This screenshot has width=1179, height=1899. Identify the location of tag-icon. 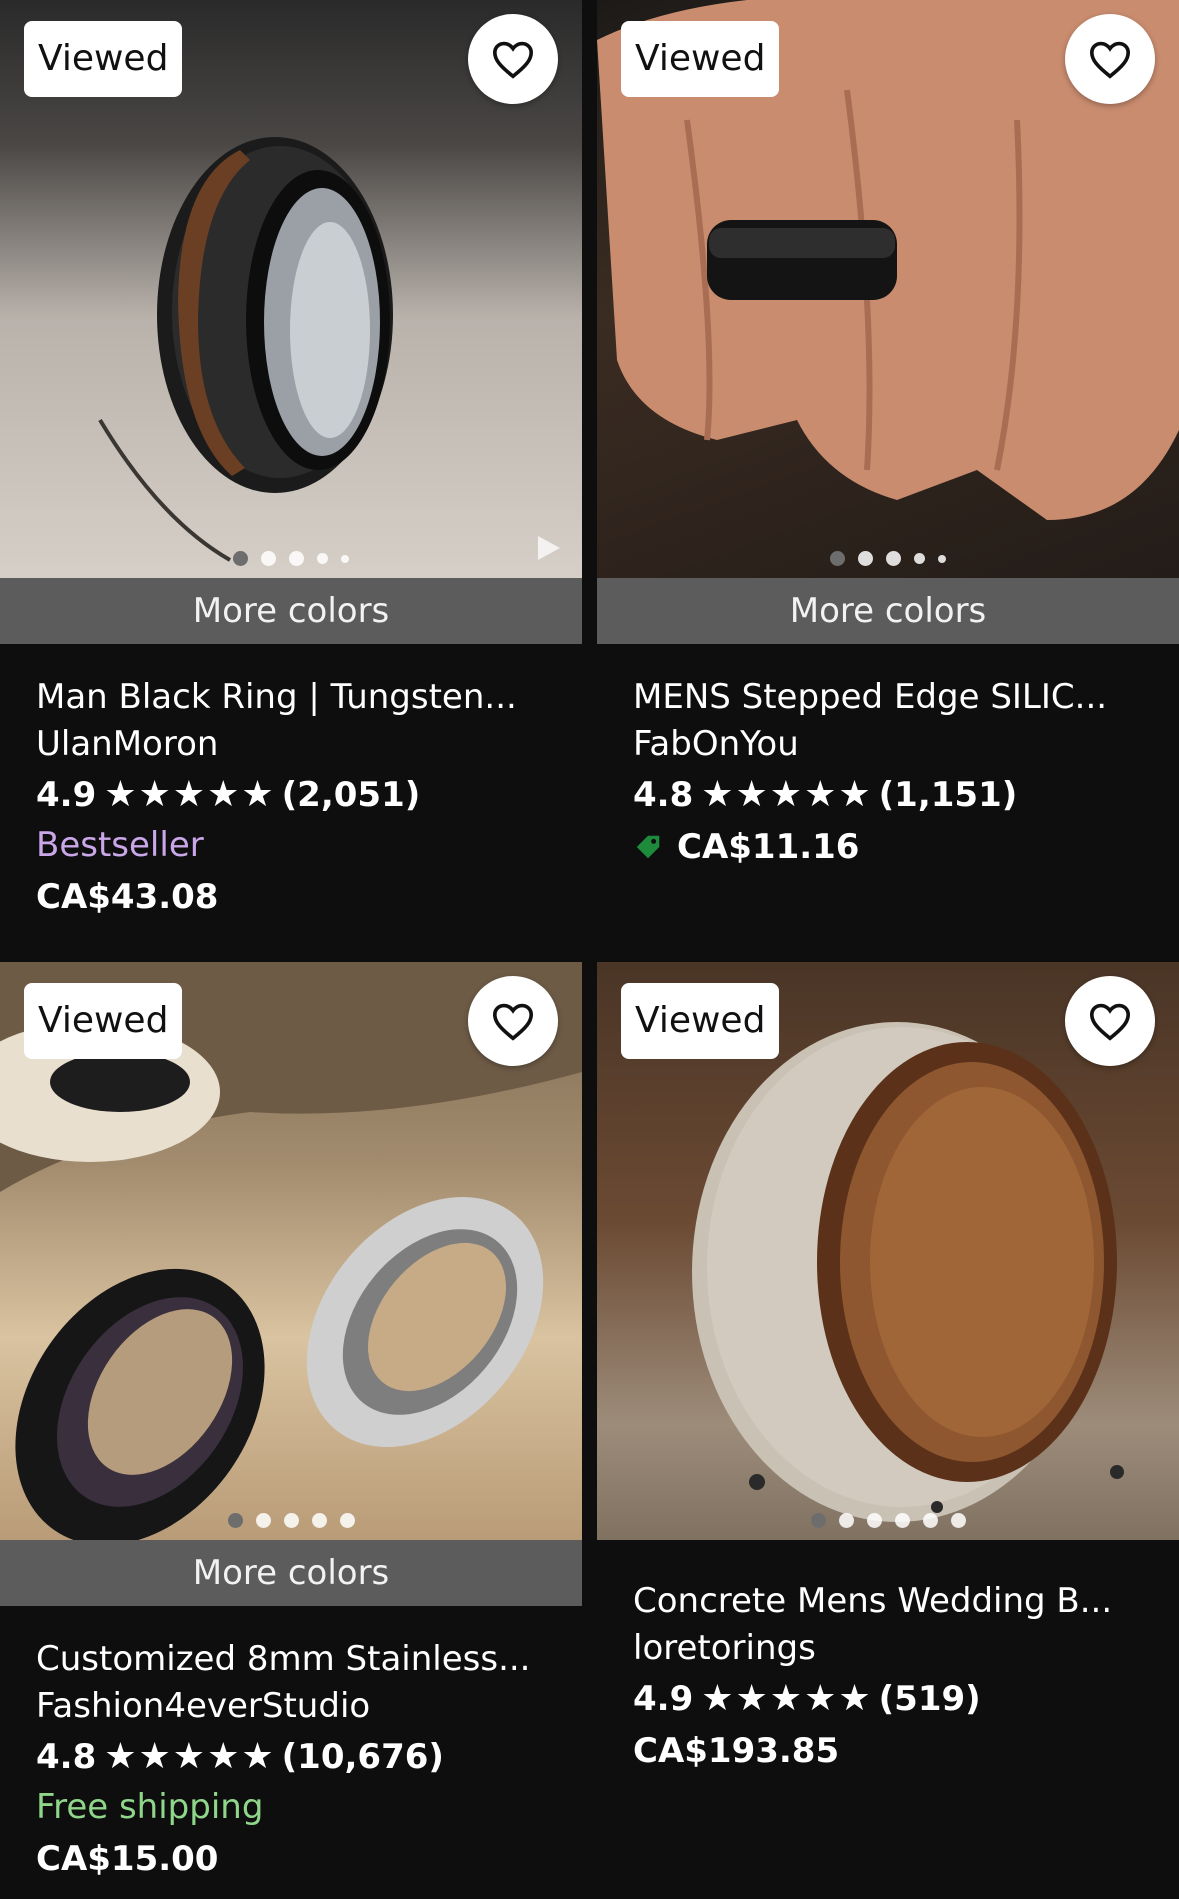
(648, 847).